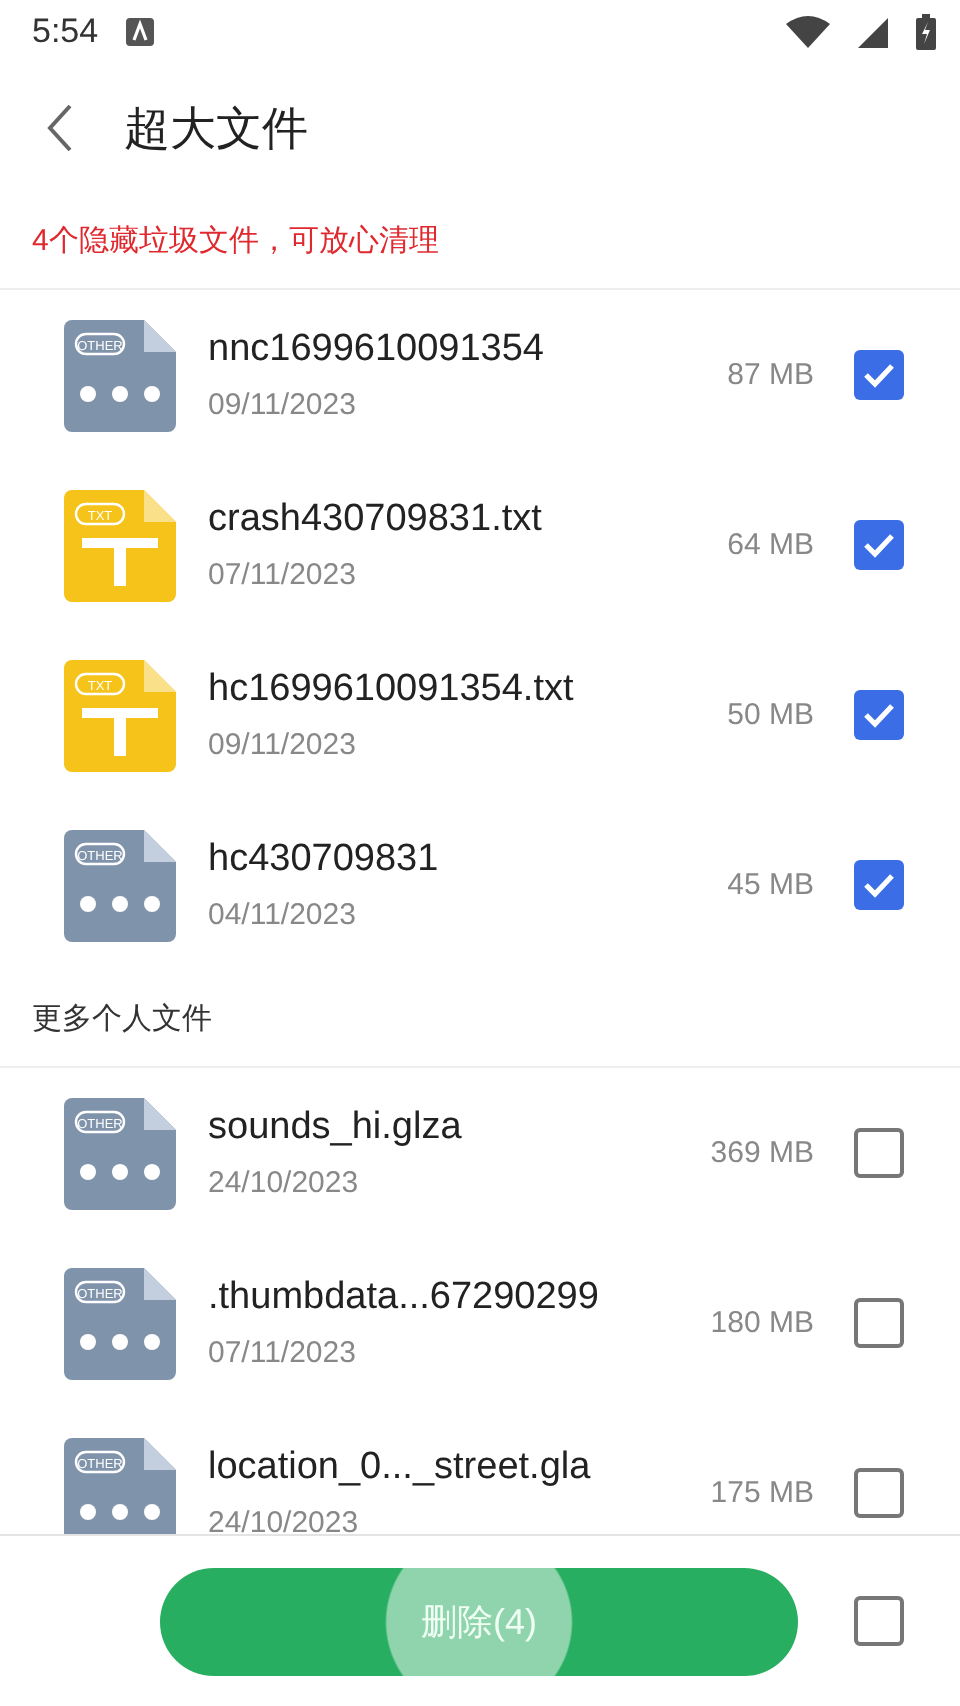 The image size is (960, 1706). What do you see at coordinates (770, 375) in the screenshot?
I see `file-size: 87 MB` at bounding box center [770, 375].